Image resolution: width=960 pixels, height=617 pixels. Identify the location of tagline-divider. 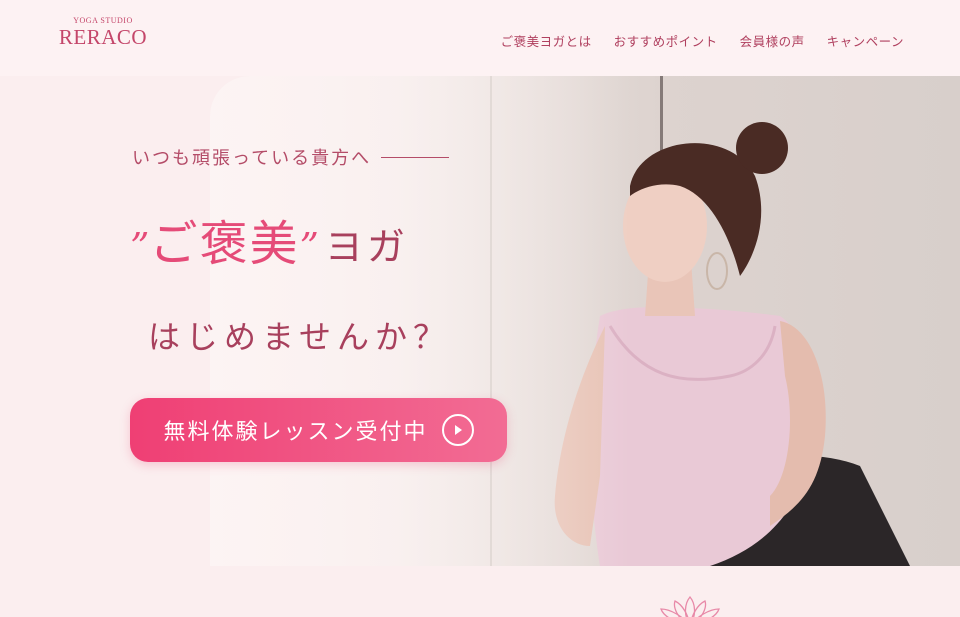
(415, 157).